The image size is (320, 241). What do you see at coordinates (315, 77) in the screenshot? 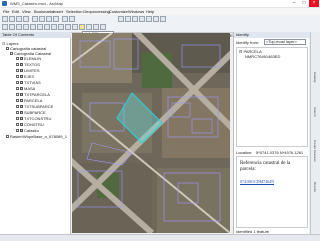
I see `catalog-tab: Catalog` at bounding box center [315, 77].